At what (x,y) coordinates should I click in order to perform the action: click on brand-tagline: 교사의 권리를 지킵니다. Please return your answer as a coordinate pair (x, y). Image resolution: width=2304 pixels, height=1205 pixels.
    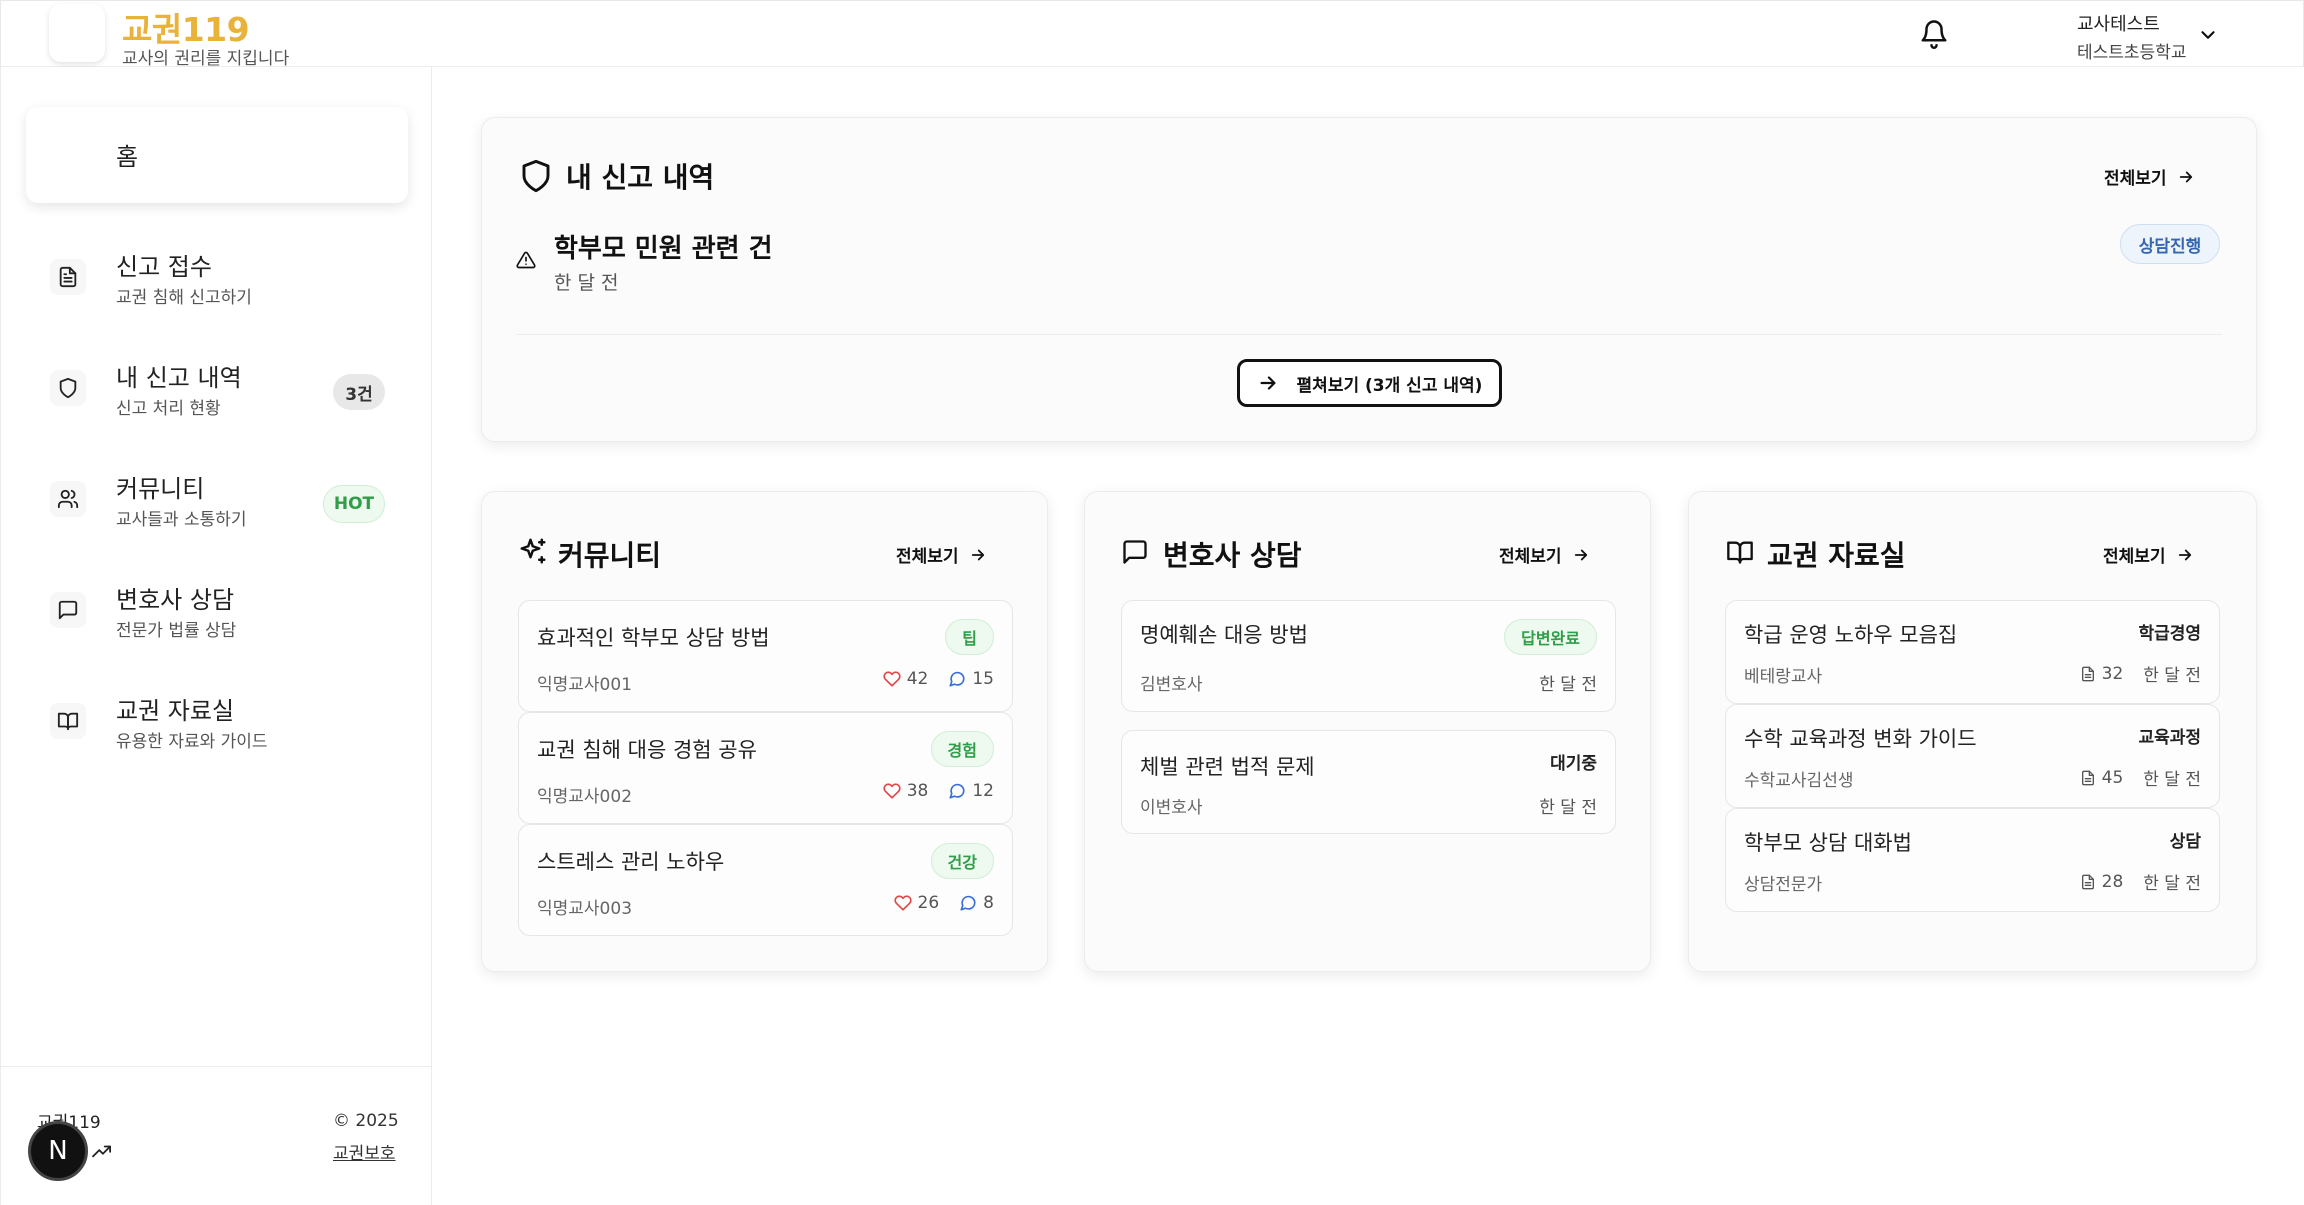
    Looking at the image, I should click on (206, 59).